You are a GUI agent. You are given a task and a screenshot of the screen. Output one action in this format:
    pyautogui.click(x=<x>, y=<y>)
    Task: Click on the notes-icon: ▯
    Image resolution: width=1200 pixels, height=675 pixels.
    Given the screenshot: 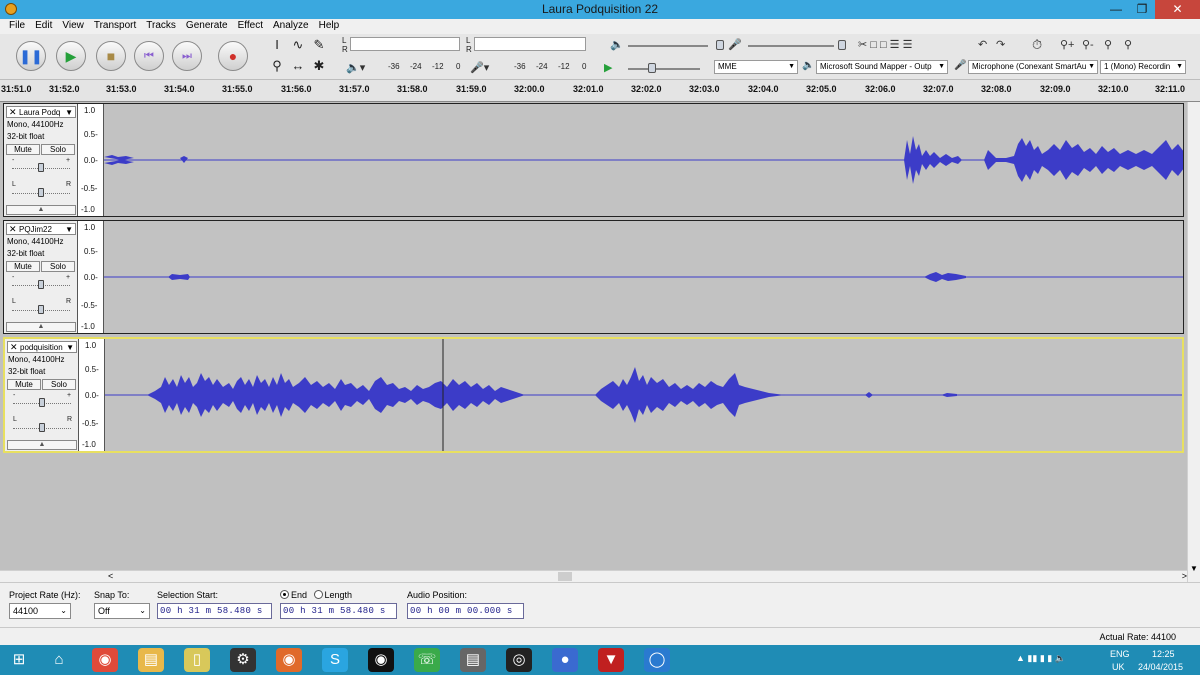 What is the action you would take?
    pyautogui.click(x=197, y=660)
    